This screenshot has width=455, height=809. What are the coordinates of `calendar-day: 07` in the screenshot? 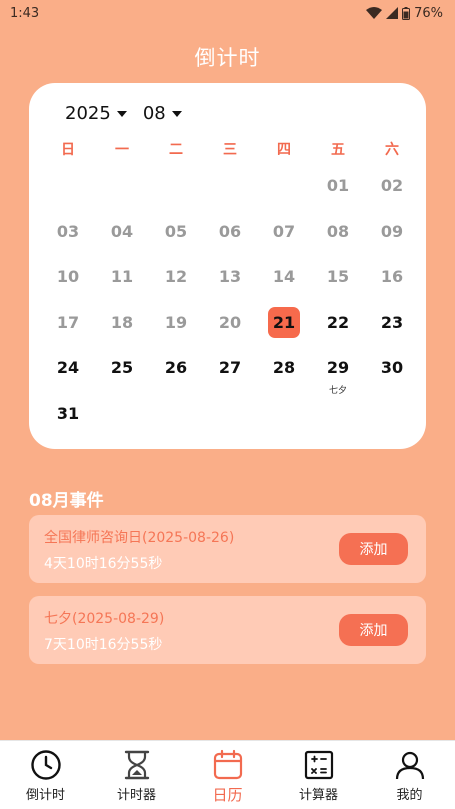 It's located at (284, 232).